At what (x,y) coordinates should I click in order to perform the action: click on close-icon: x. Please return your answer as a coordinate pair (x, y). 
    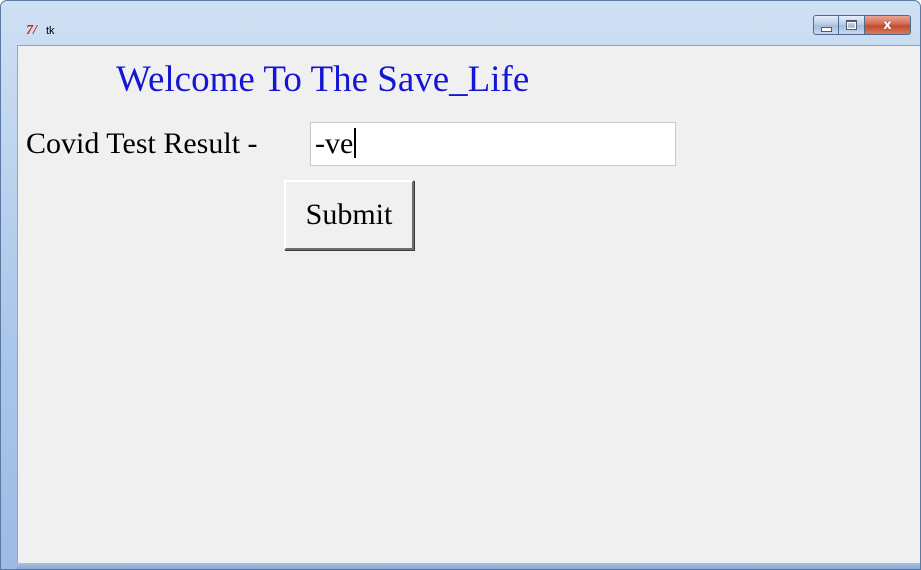
    Looking at the image, I should click on (887, 25).